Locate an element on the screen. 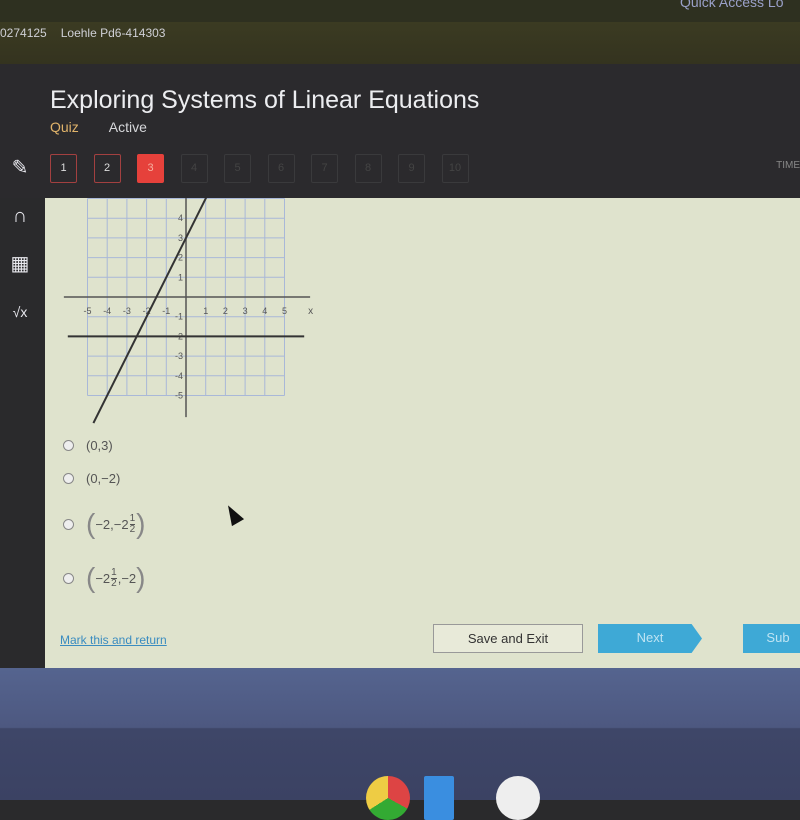  question-8-button: 8 is located at coordinates (368, 168).